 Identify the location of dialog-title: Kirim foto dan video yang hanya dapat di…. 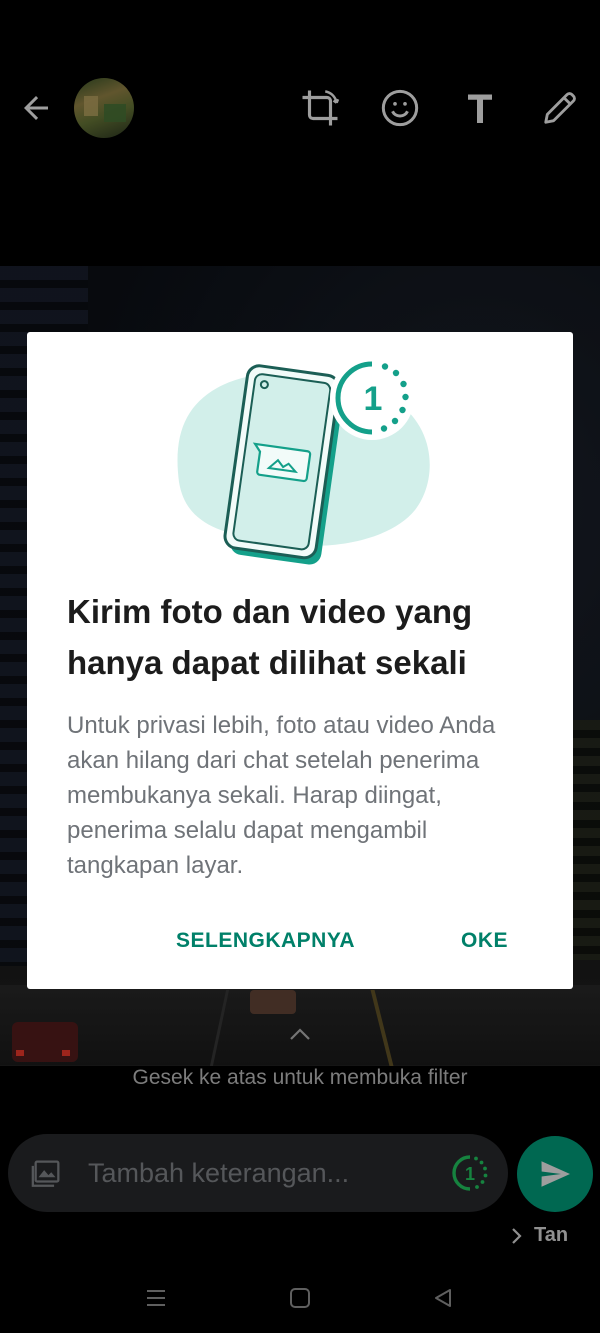
(270, 637).